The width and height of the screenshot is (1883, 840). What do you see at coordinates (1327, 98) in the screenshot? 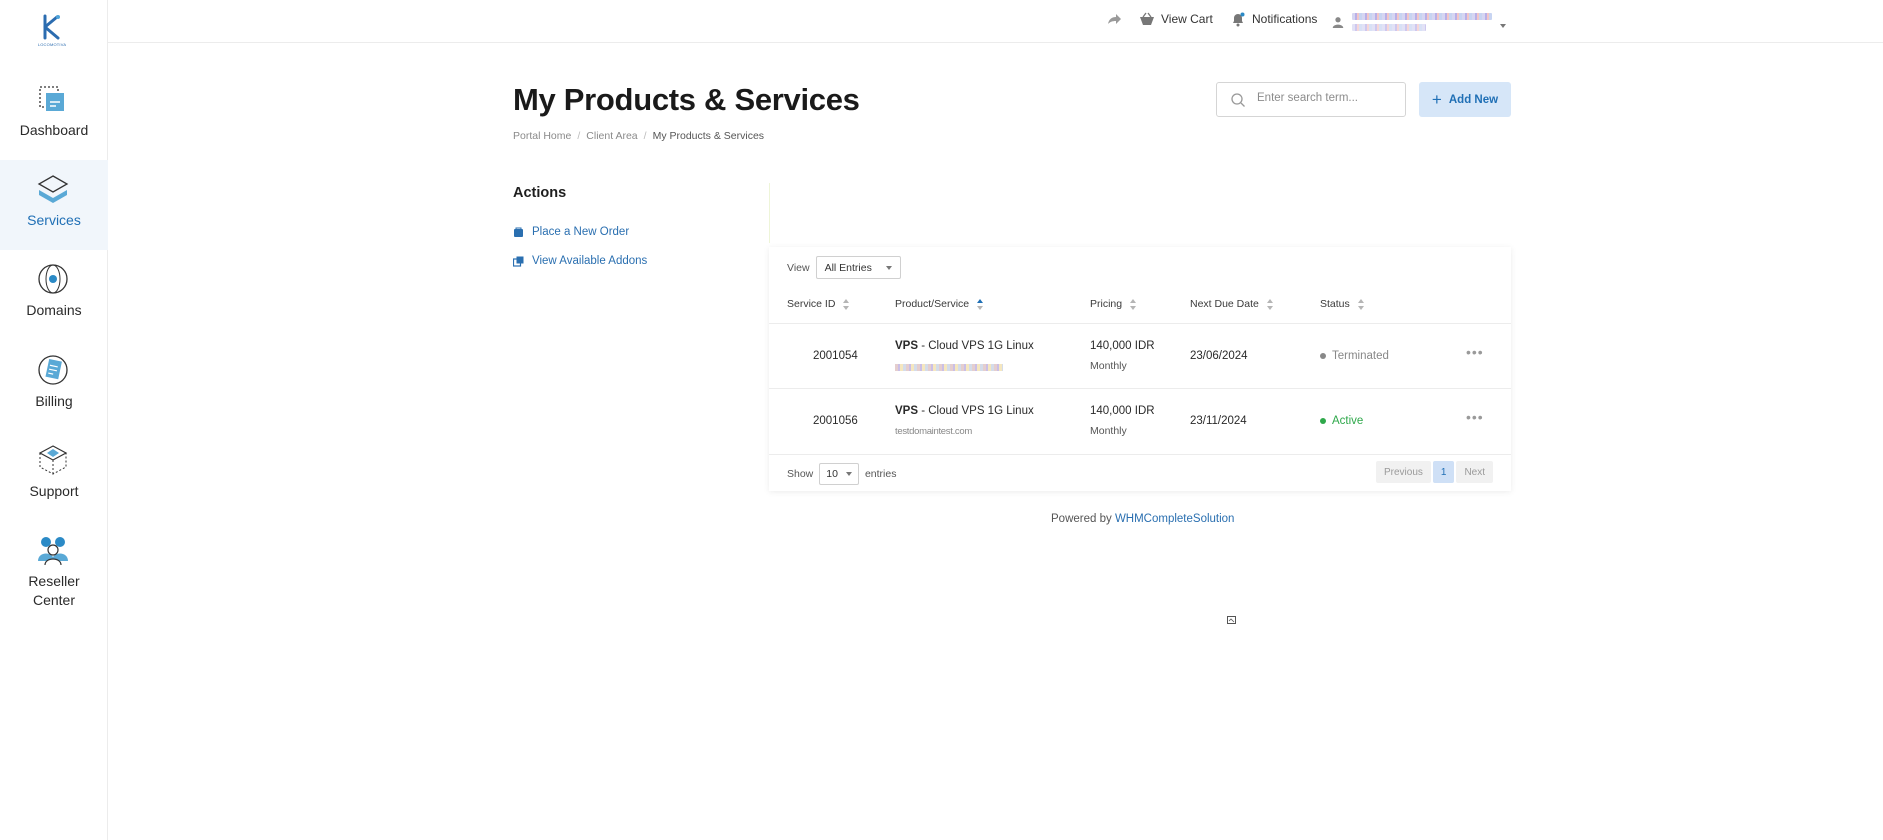
I see `search-input` at bounding box center [1327, 98].